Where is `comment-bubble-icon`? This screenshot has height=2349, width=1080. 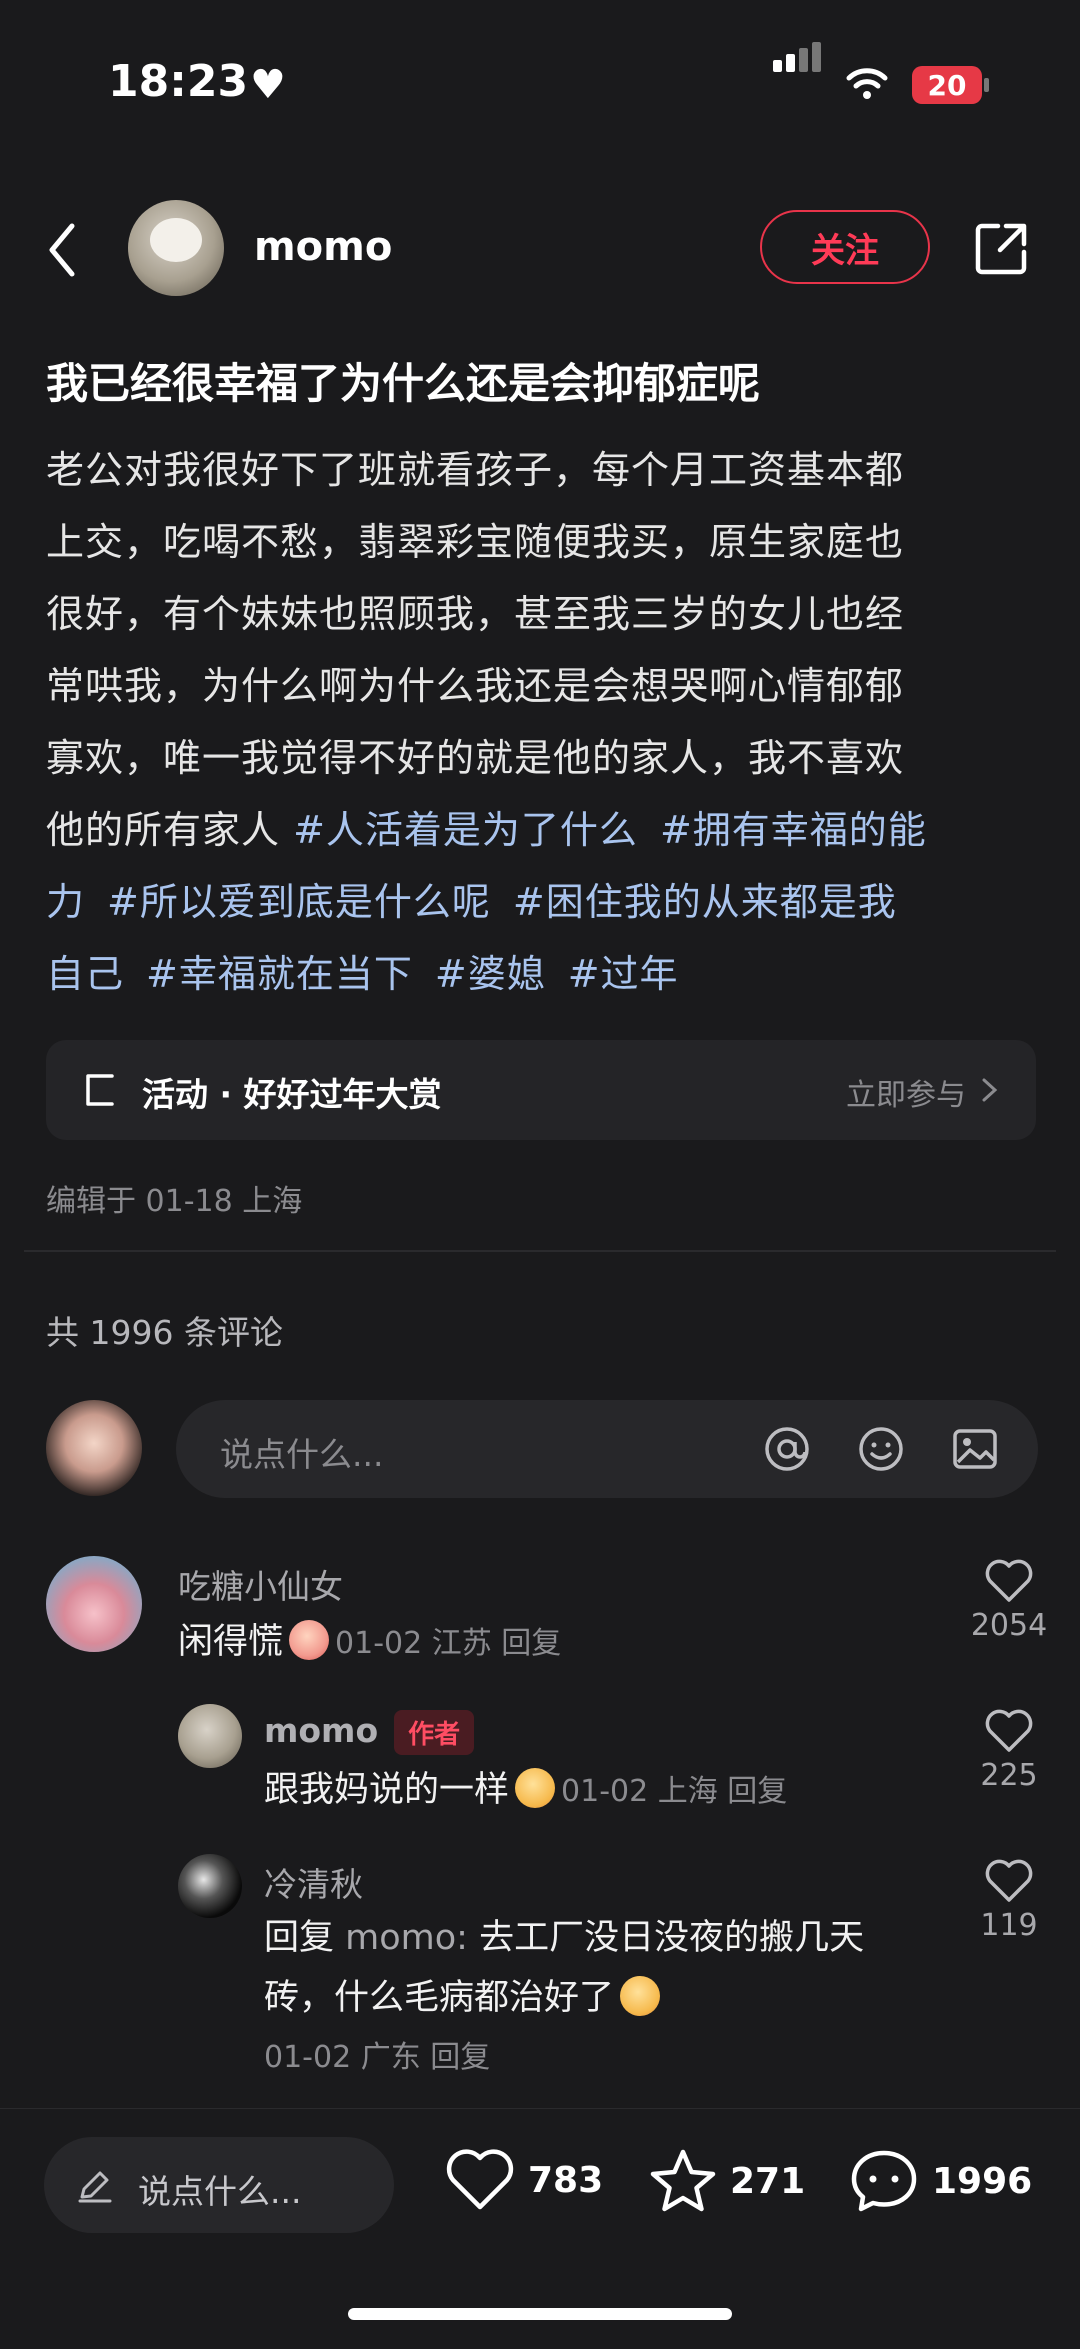 comment-bubble-icon is located at coordinates (884, 2181).